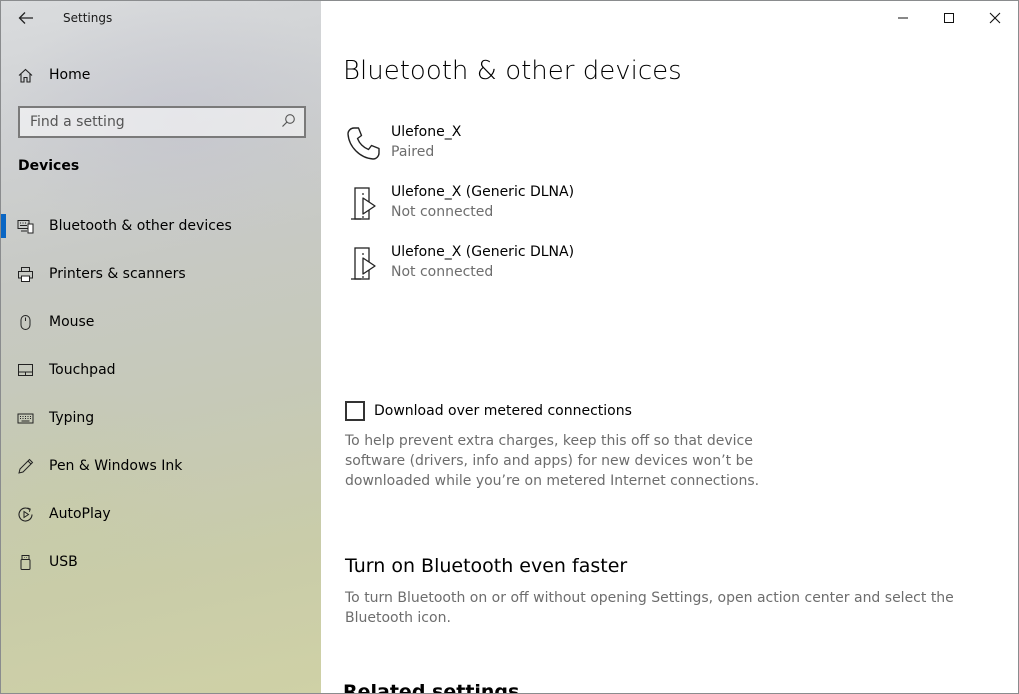 The width and height of the screenshot is (1019, 694). I want to click on home-icon, so click(25, 75).